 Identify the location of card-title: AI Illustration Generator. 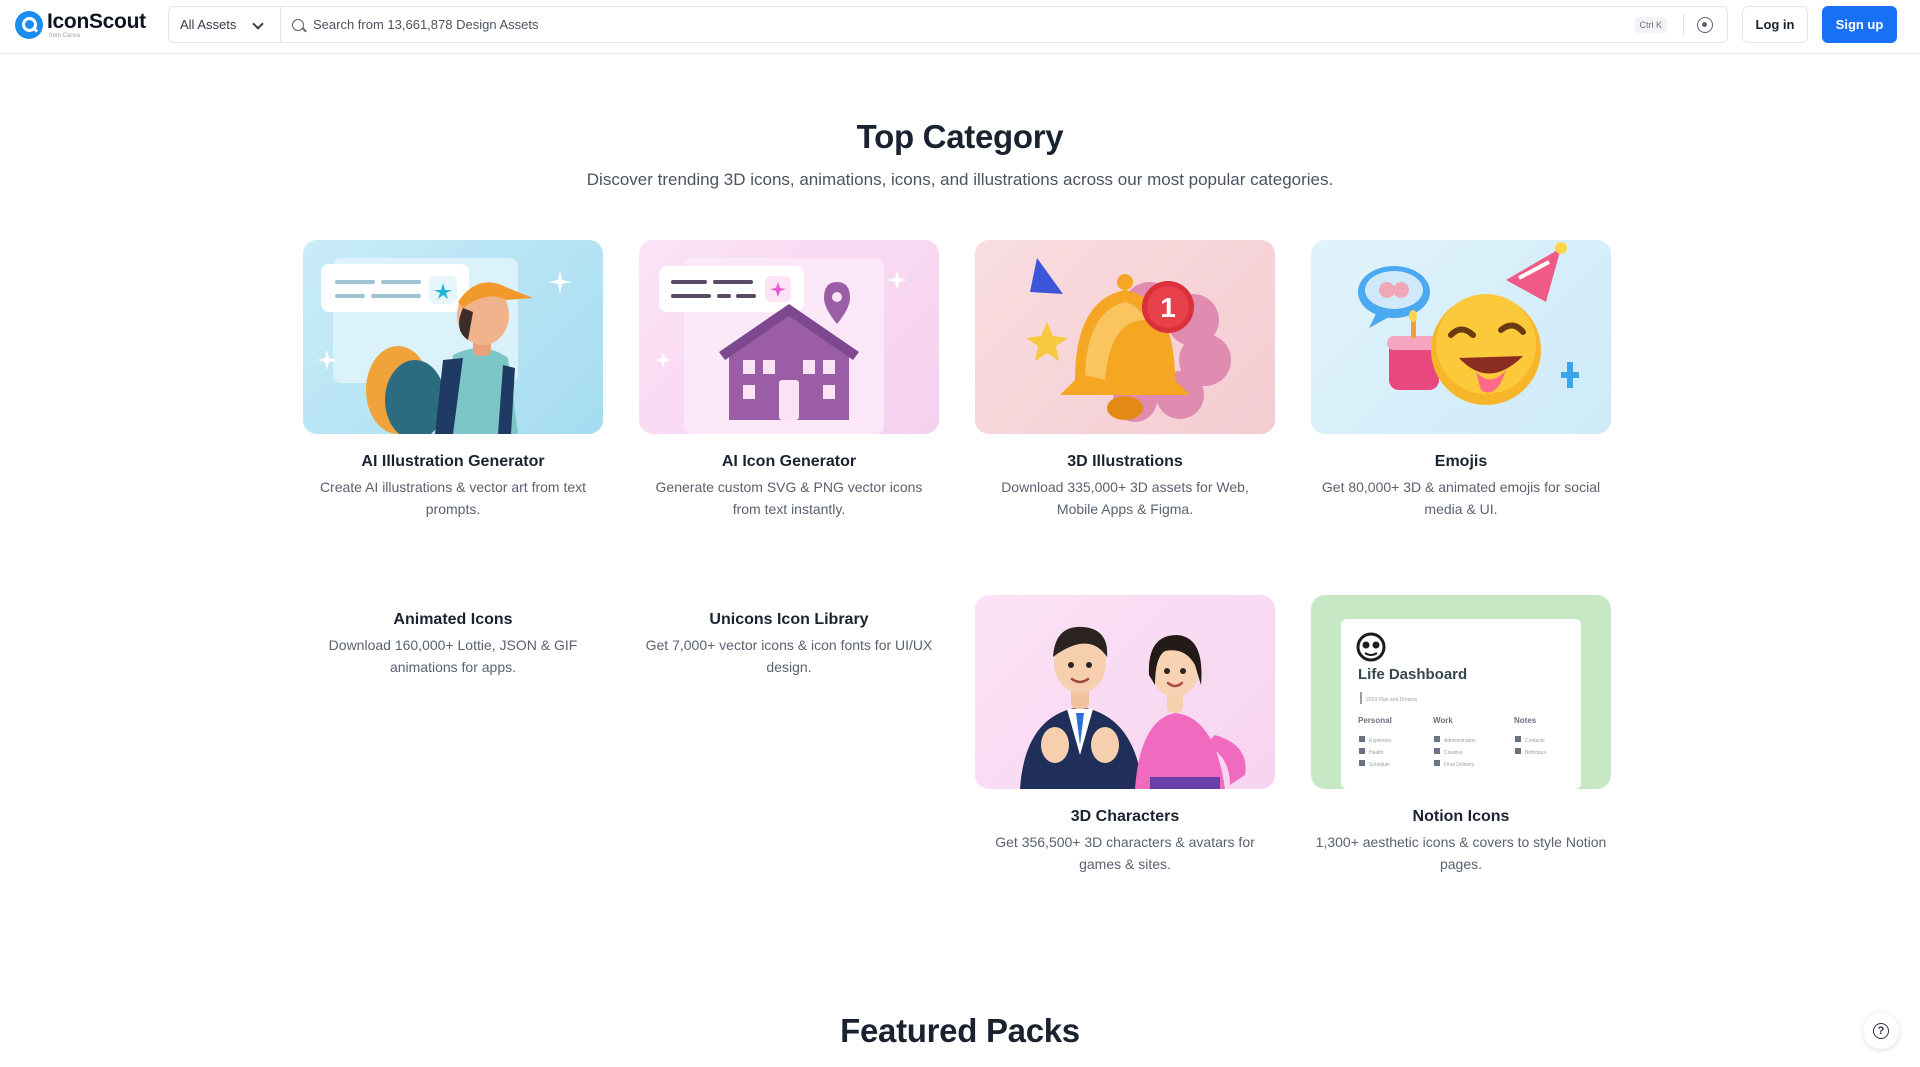
(453, 461).